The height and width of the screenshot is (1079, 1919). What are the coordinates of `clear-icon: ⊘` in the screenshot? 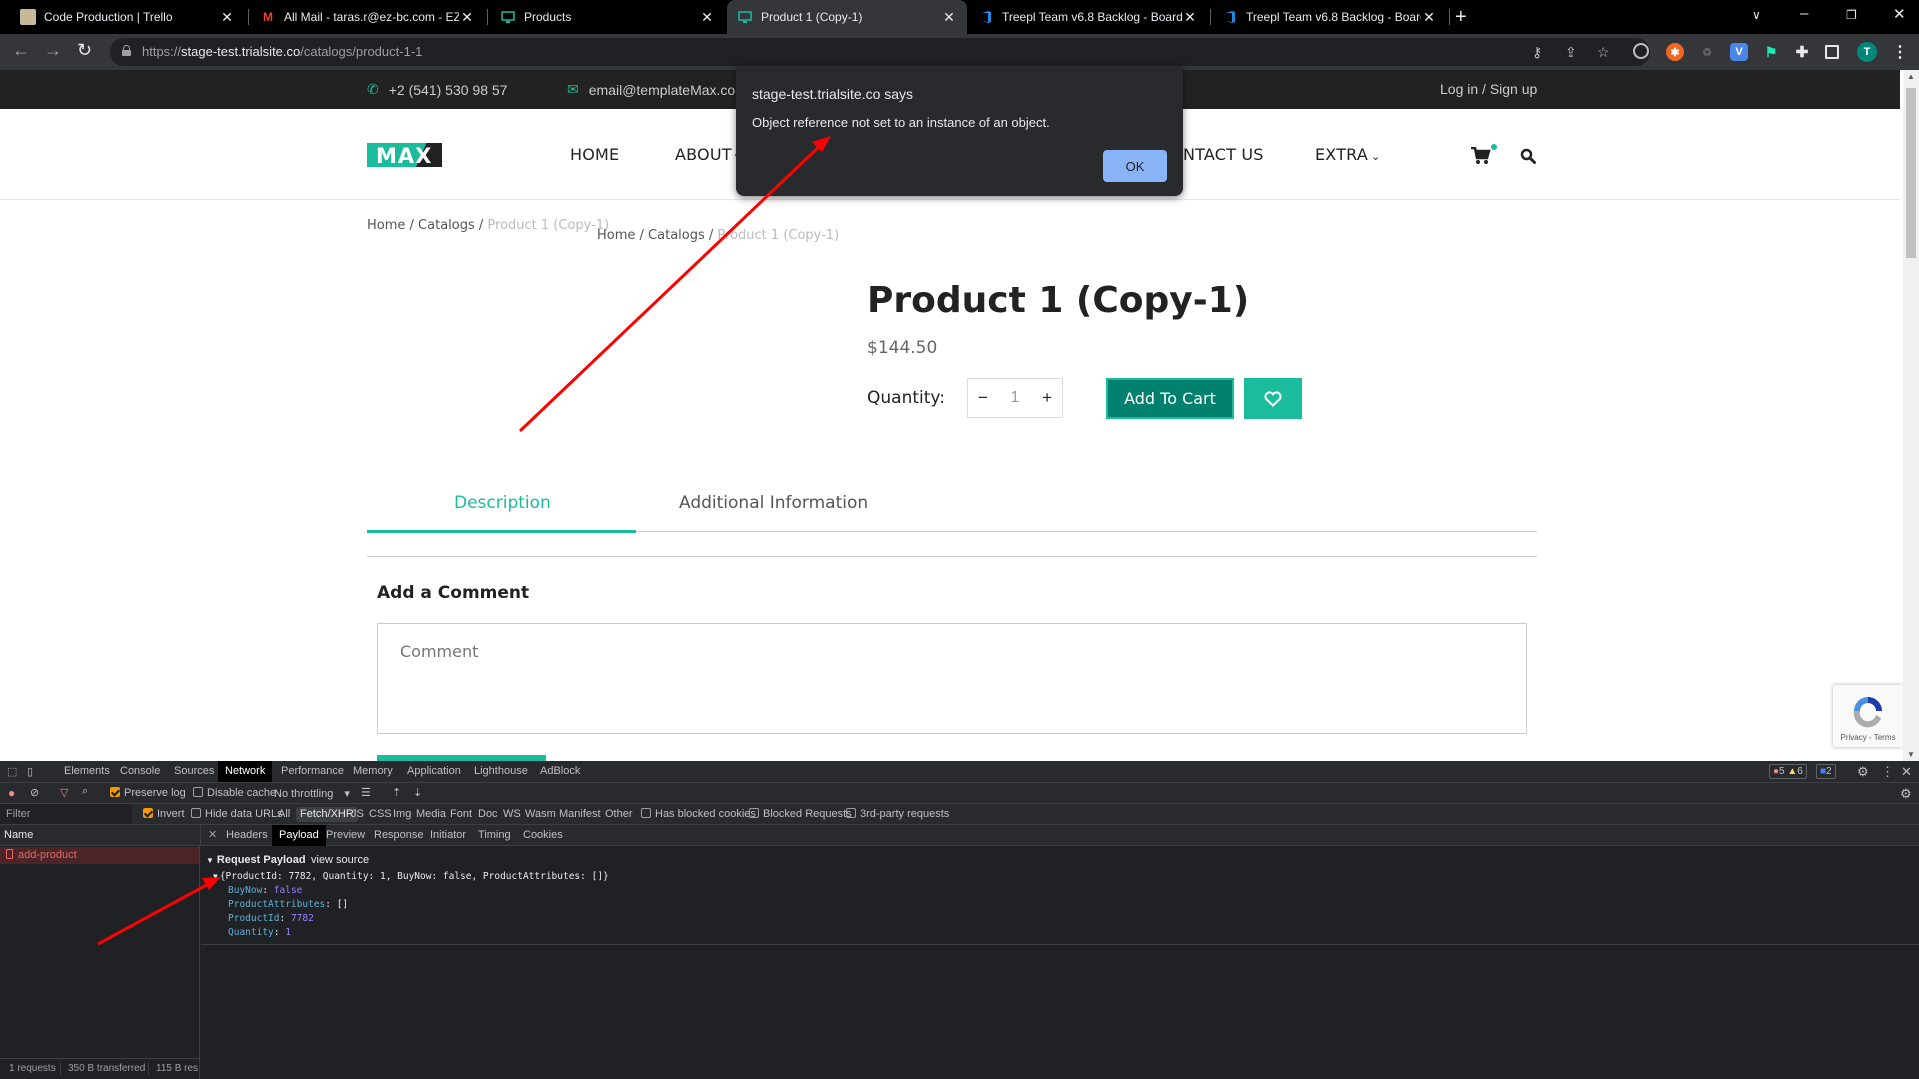 It's located at (34, 792).